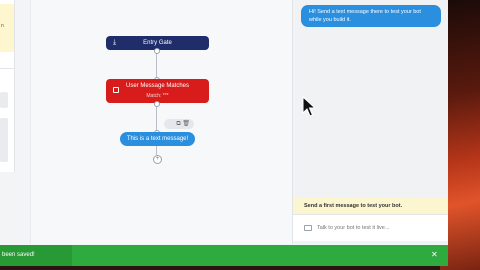 Image resolution: width=480 pixels, height=270 pixels. Describe the element at coordinates (18, 255) in the screenshot. I see `toast-message: been saved!` at that location.